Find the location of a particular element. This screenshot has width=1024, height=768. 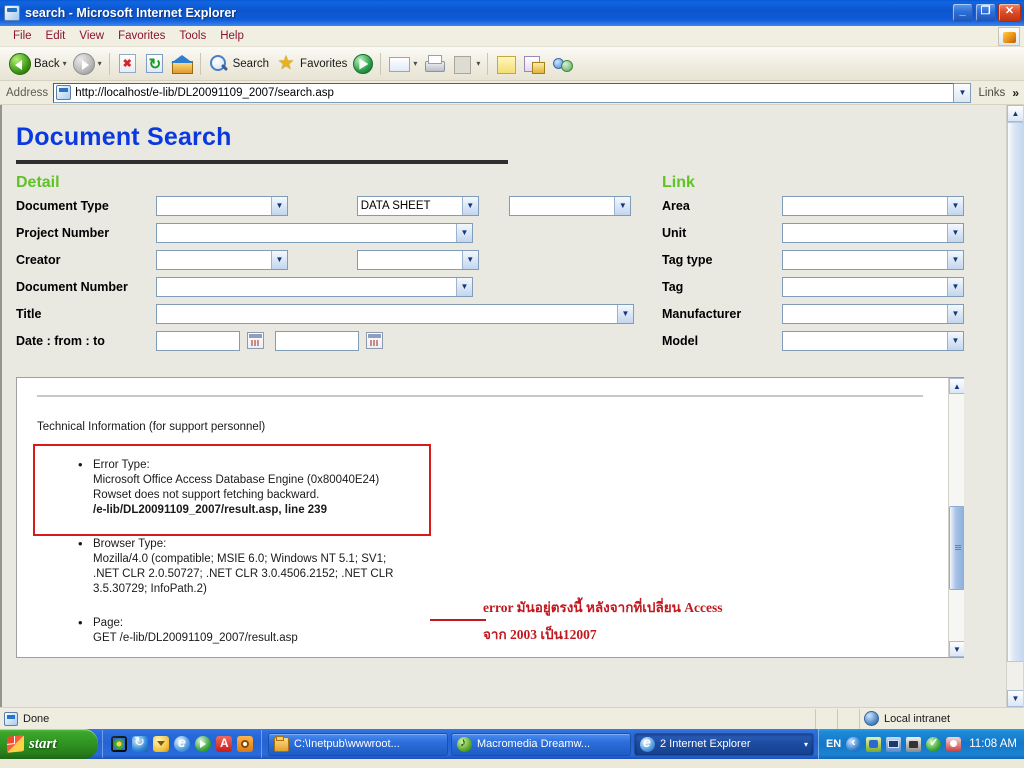

page-icon is located at coordinates (11, 718).